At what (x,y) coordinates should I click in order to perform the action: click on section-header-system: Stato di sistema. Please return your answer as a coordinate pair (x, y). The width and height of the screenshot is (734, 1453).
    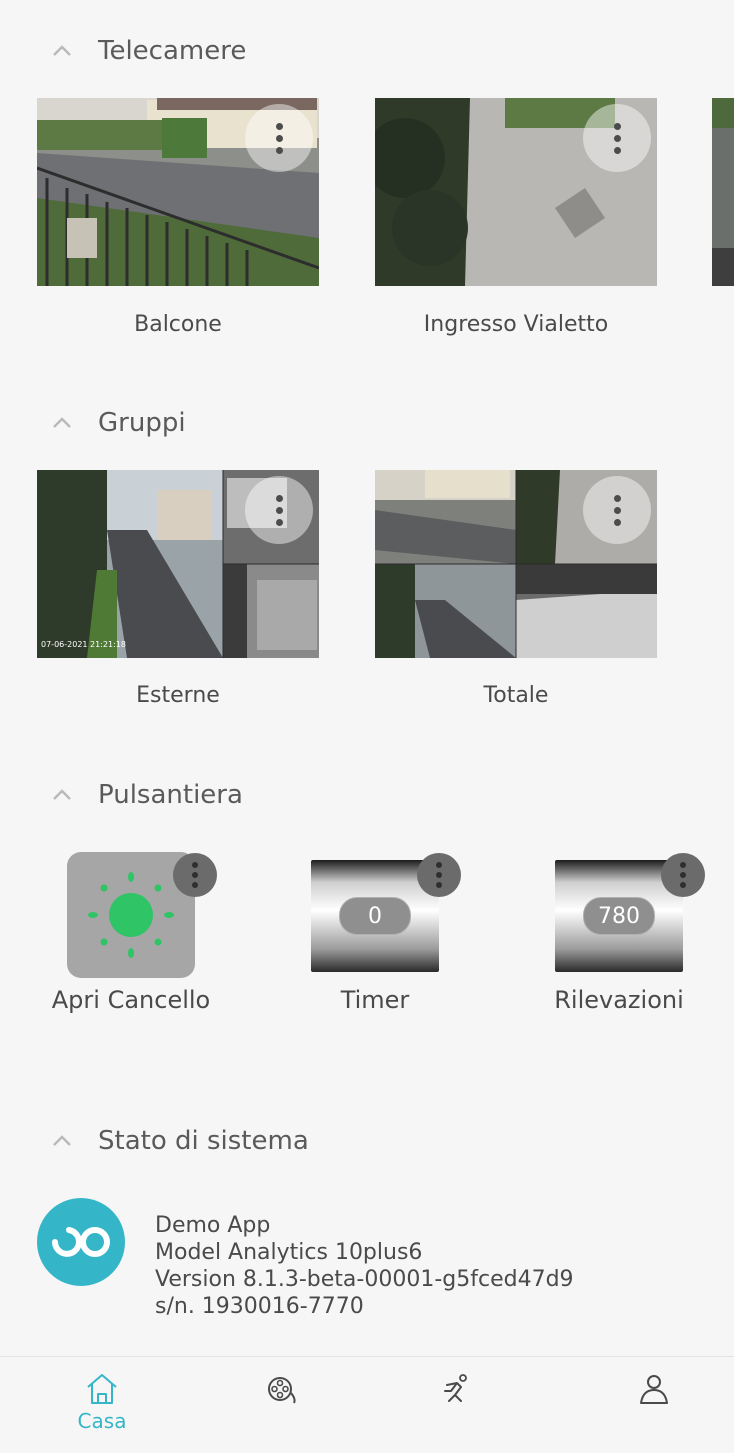
    Looking at the image, I should click on (178, 1141).